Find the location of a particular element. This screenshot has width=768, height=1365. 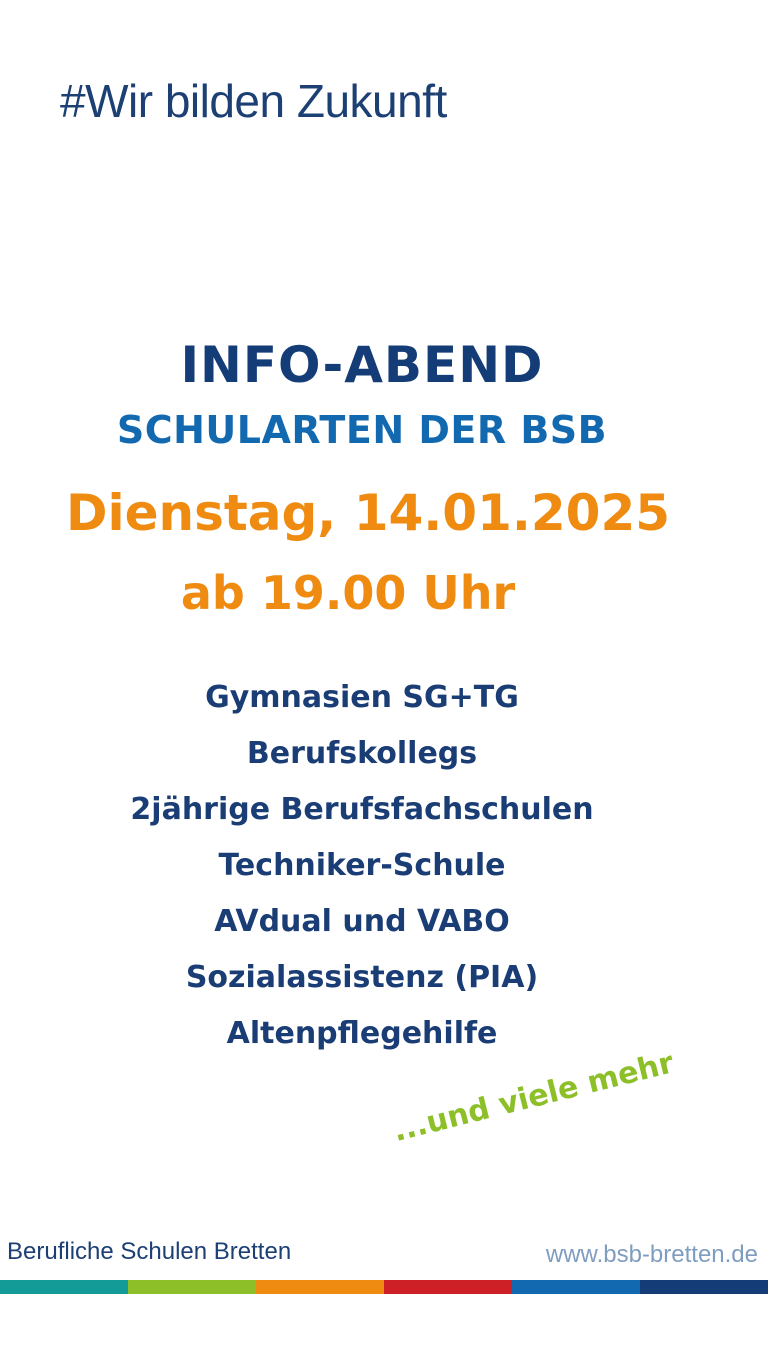

program-item: Berufskollegs is located at coordinates (362, 753).